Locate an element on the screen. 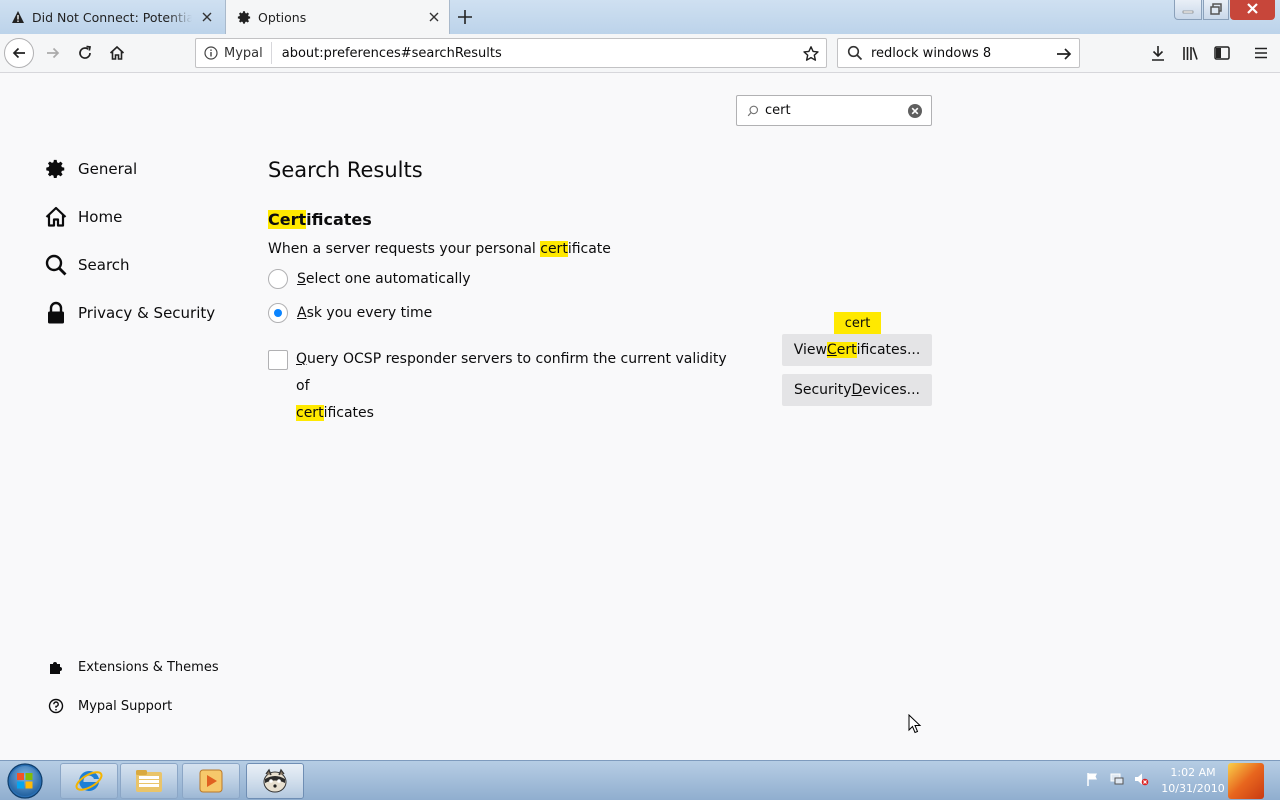  mouse-cursor-icon is located at coordinates (915, 725).